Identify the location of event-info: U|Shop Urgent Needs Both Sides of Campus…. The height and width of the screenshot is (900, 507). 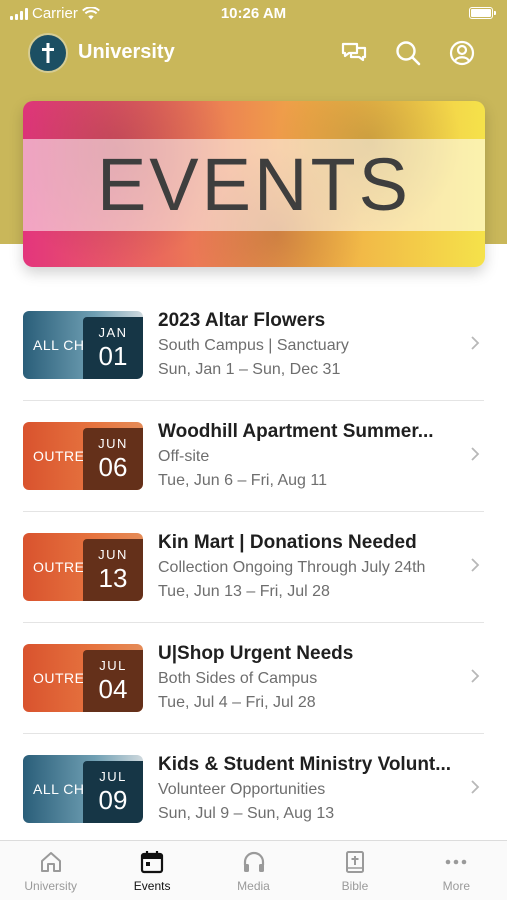
(313, 678).